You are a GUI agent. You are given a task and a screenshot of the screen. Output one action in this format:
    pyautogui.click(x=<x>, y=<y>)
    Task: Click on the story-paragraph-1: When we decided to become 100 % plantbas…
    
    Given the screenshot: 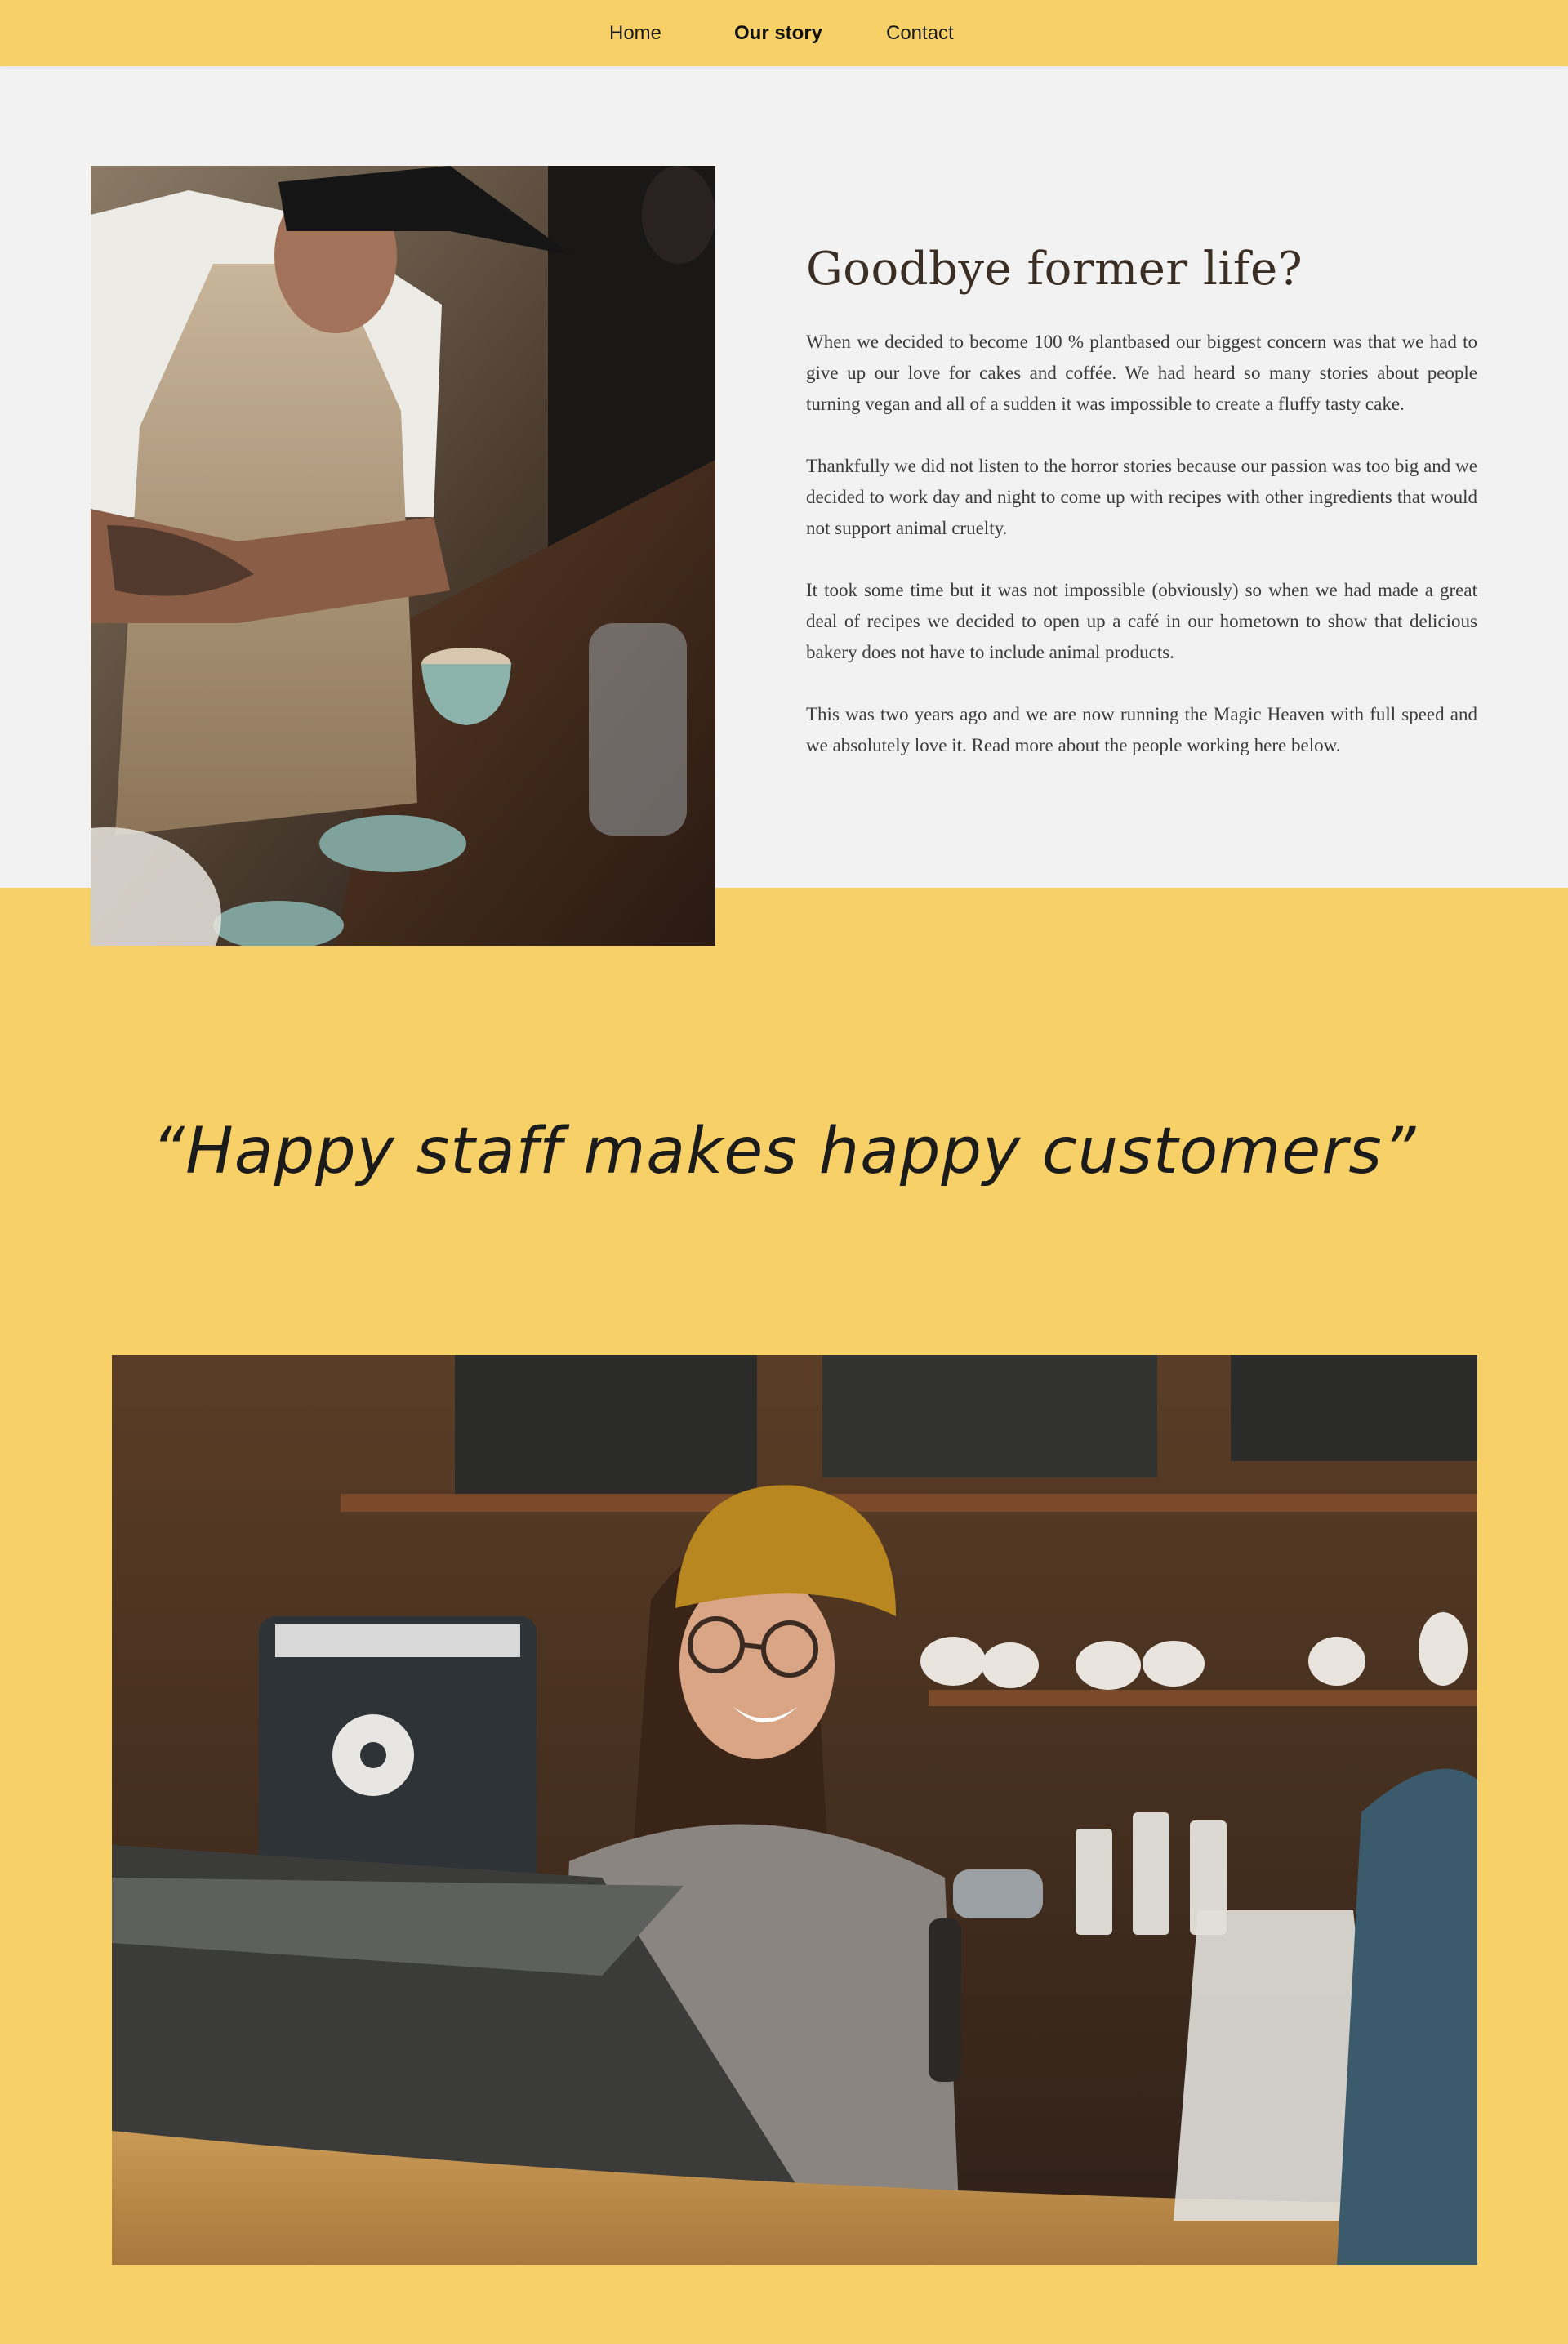 What is the action you would take?
    pyautogui.click(x=1141, y=373)
    